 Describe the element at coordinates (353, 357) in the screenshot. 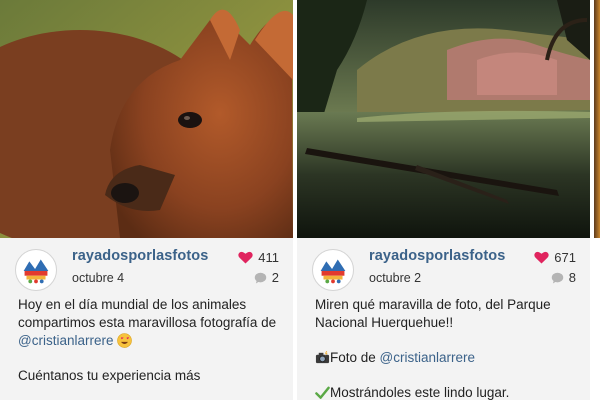

I see `caption-photo-credit-prefix: Foto de` at that location.